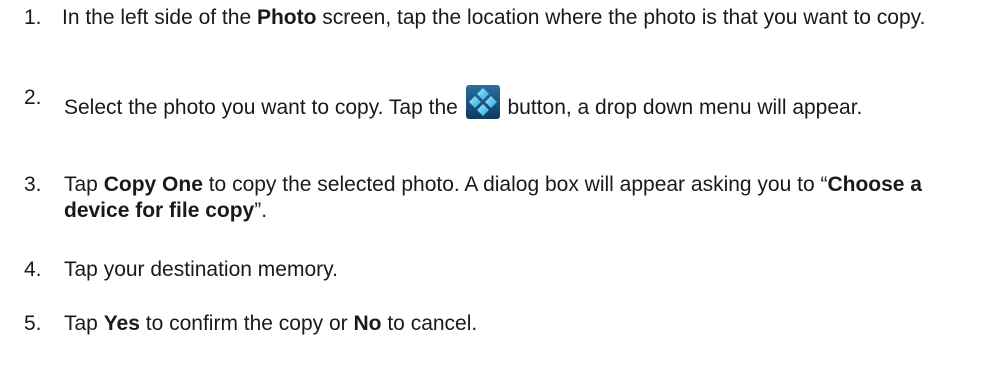 The width and height of the screenshot is (991, 374). Describe the element at coordinates (286, 17) in the screenshot. I see `photo-screen-label: Photo` at that location.